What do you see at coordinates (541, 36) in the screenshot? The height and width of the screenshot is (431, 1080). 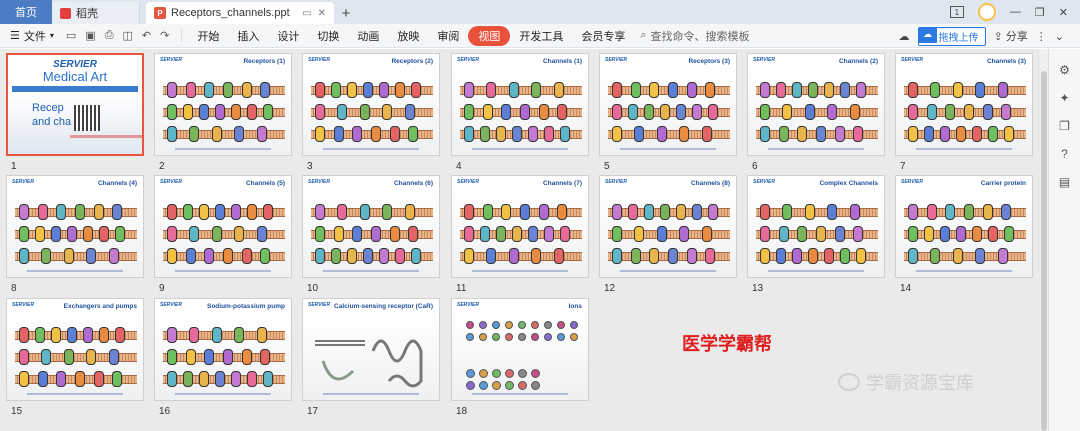 I see `menu-developer: 开发工具` at bounding box center [541, 36].